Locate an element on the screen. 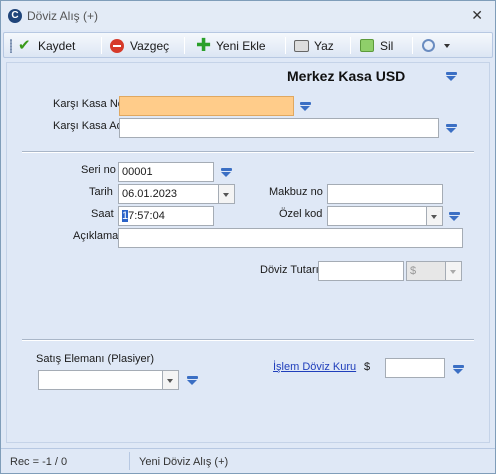 Image resolution: width=496 pixels, height=474 pixels. special-code-dropdown-button is located at coordinates (435, 216).